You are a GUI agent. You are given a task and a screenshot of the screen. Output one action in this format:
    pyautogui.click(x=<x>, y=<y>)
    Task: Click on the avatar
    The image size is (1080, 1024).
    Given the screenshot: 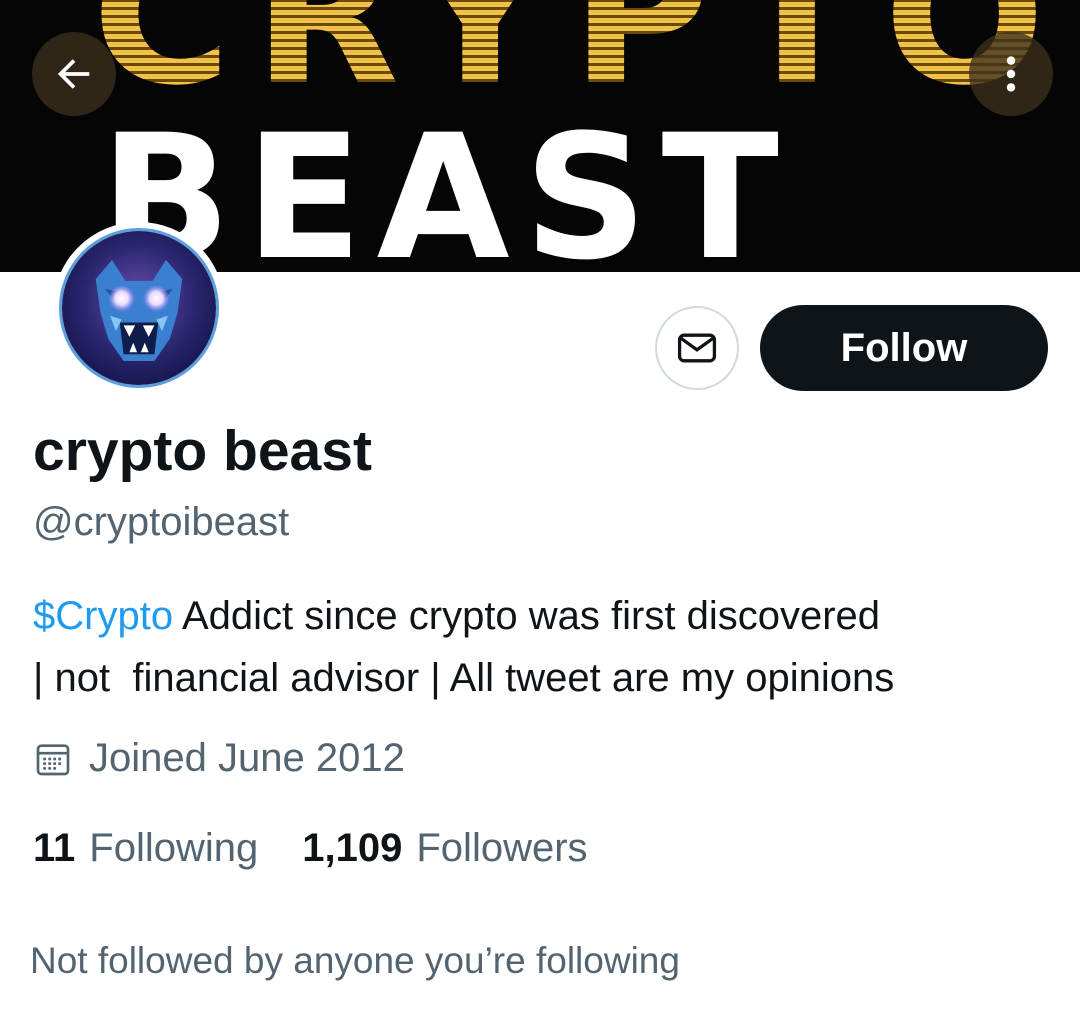 What is the action you would take?
    pyautogui.click(x=139, y=308)
    